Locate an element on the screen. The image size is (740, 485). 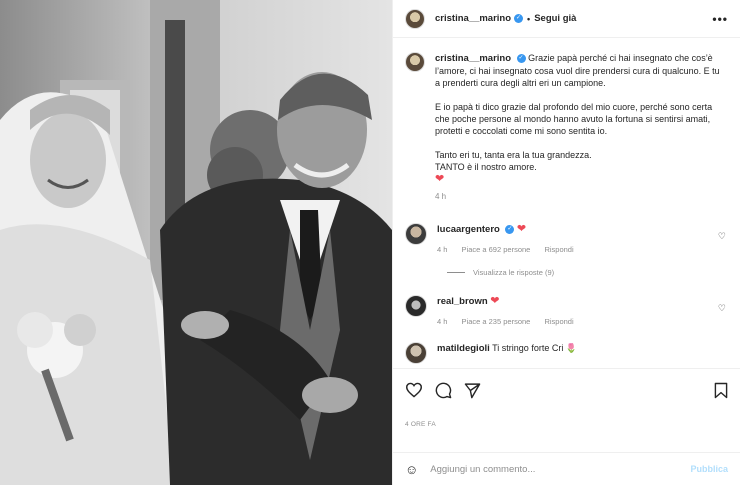
comment-likes: Piace a 235 persone is located at coordinates (496, 321).